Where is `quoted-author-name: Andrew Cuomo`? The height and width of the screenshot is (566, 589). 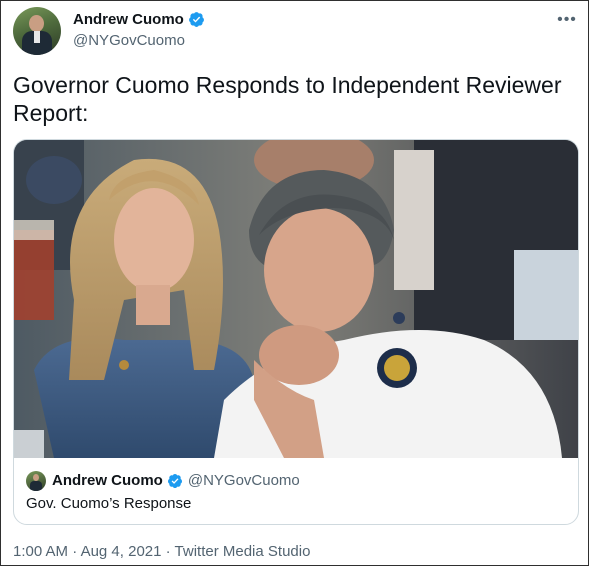 quoted-author-name: Andrew Cuomo is located at coordinates (107, 480).